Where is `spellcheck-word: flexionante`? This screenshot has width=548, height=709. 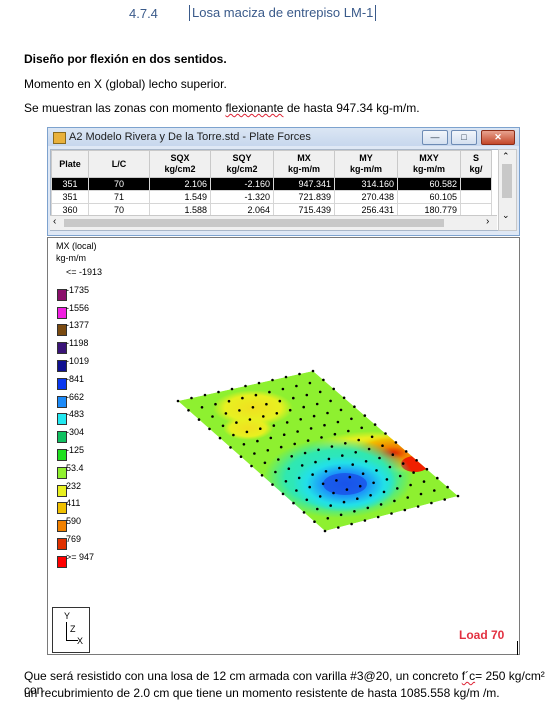 spellcheck-word: flexionante is located at coordinates (254, 108).